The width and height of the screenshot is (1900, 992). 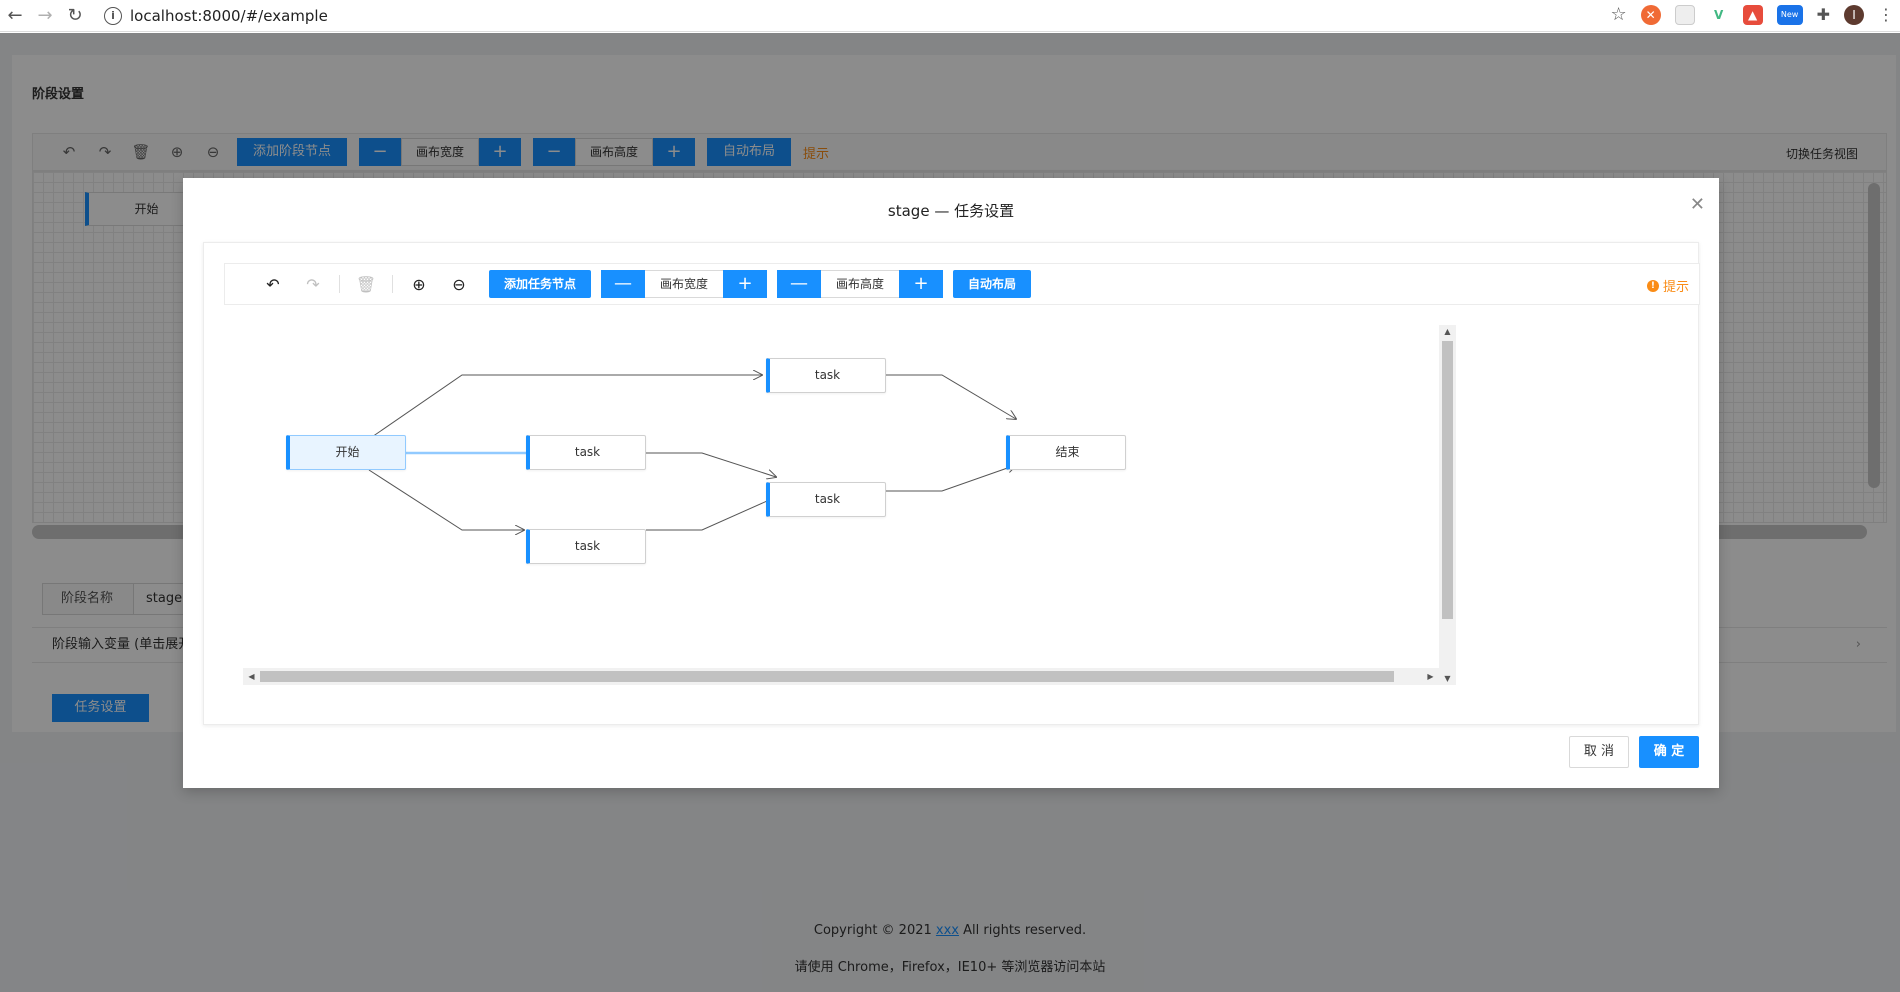 I want to click on extension-icon: ✕, so click(x=1650, y=14).